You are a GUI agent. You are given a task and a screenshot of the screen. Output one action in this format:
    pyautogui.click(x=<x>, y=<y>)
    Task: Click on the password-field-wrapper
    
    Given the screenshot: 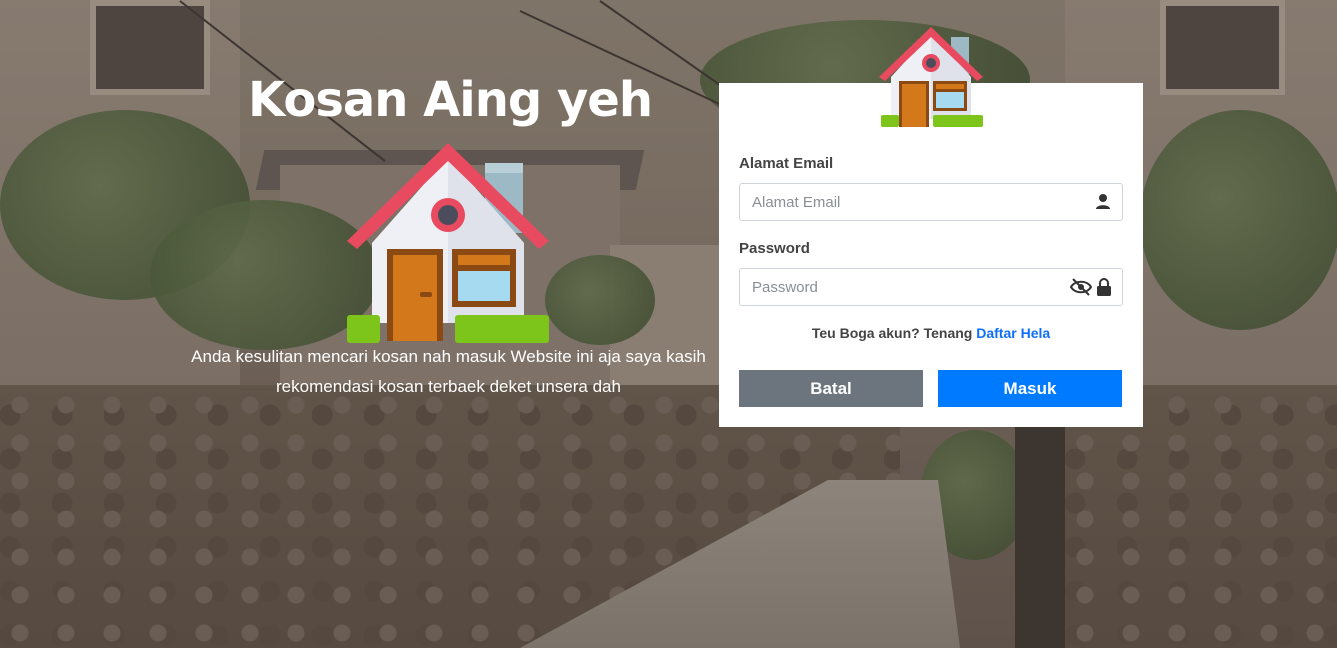 What is the action you would take?
    pyautogui.click(x=931, y=287)
    